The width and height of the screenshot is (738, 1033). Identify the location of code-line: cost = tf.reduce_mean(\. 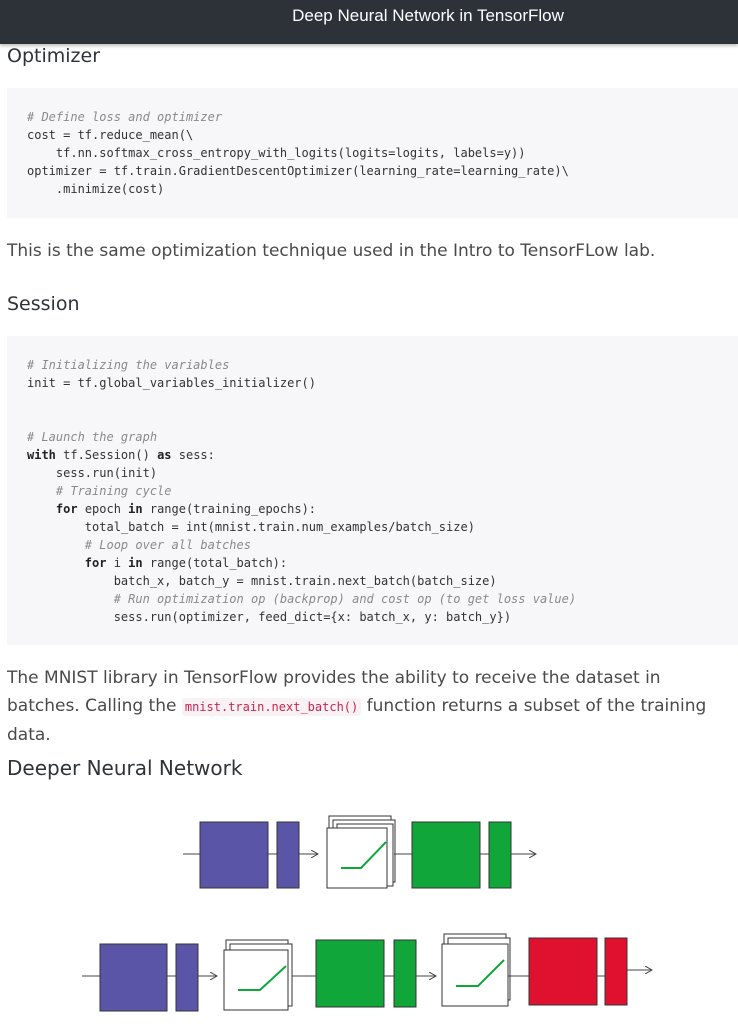
(110, 135).